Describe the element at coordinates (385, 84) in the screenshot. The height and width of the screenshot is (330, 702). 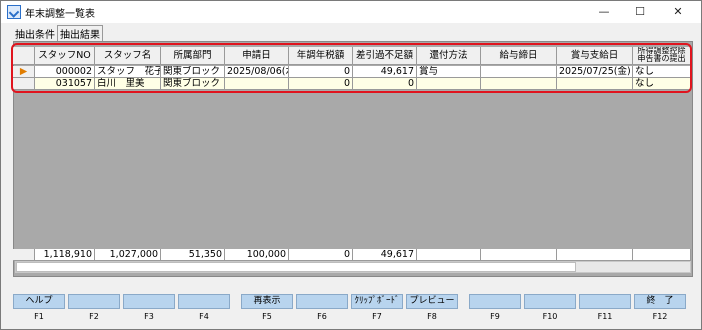
I see `cell-diff-amount: 0` at that location.